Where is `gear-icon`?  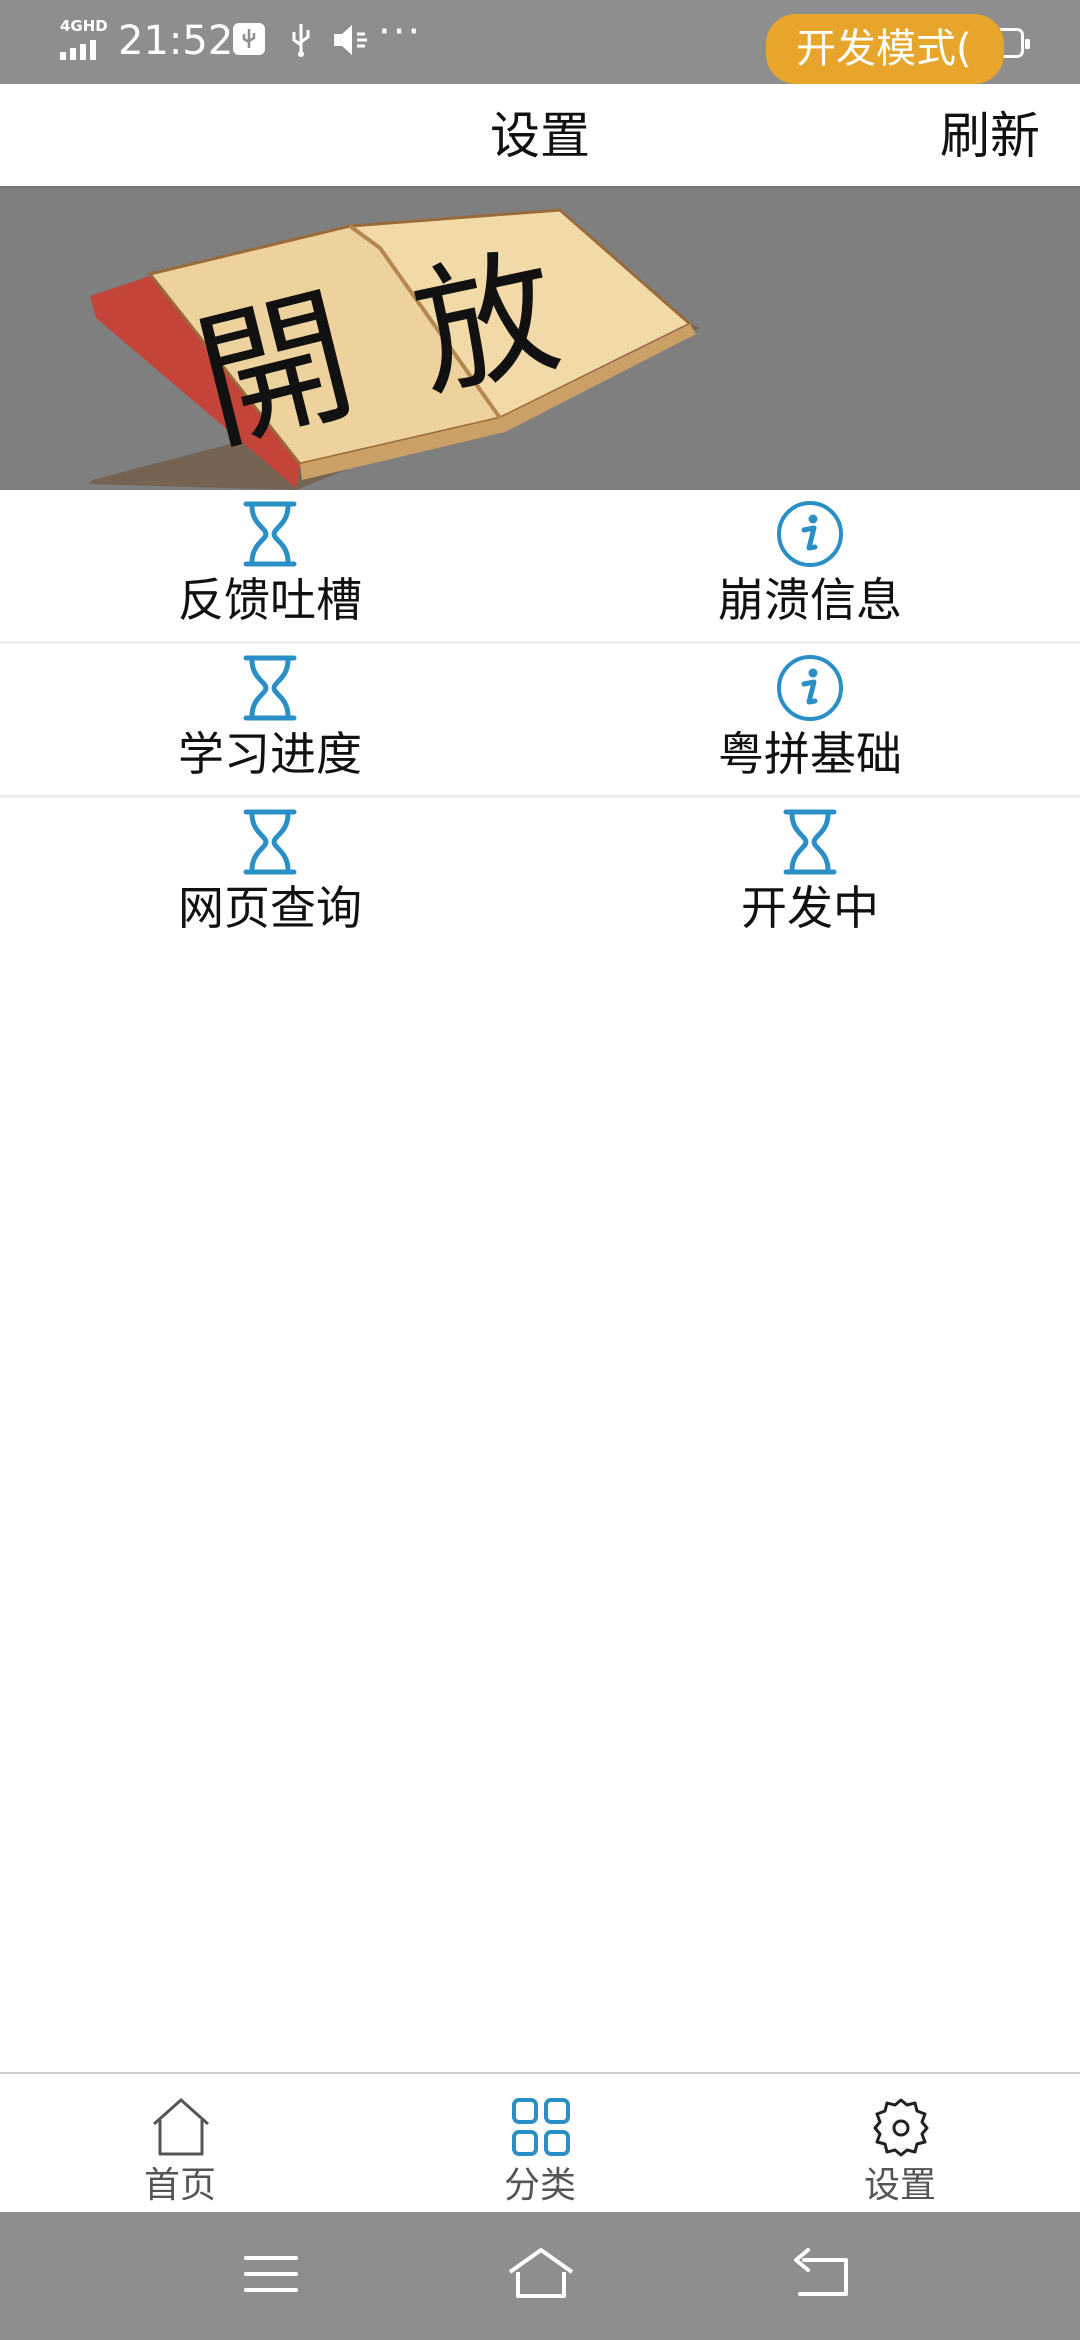
gear-icon is located at coordinates (901, 2127).